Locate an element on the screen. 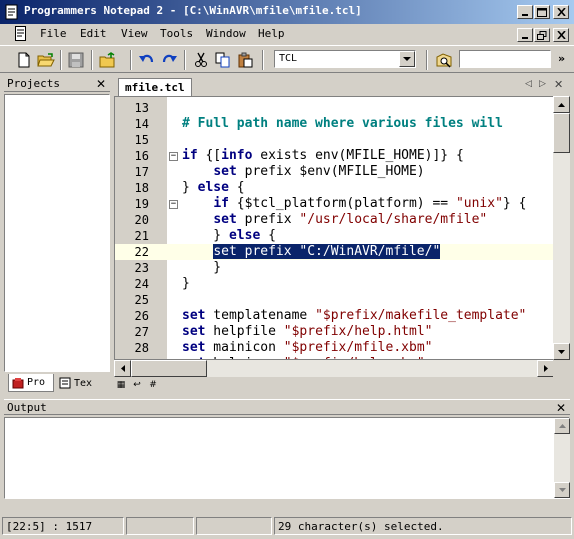 This screenshot has width=574, height=539. dropdown-arrow-button is located at coordinates (407, 59).